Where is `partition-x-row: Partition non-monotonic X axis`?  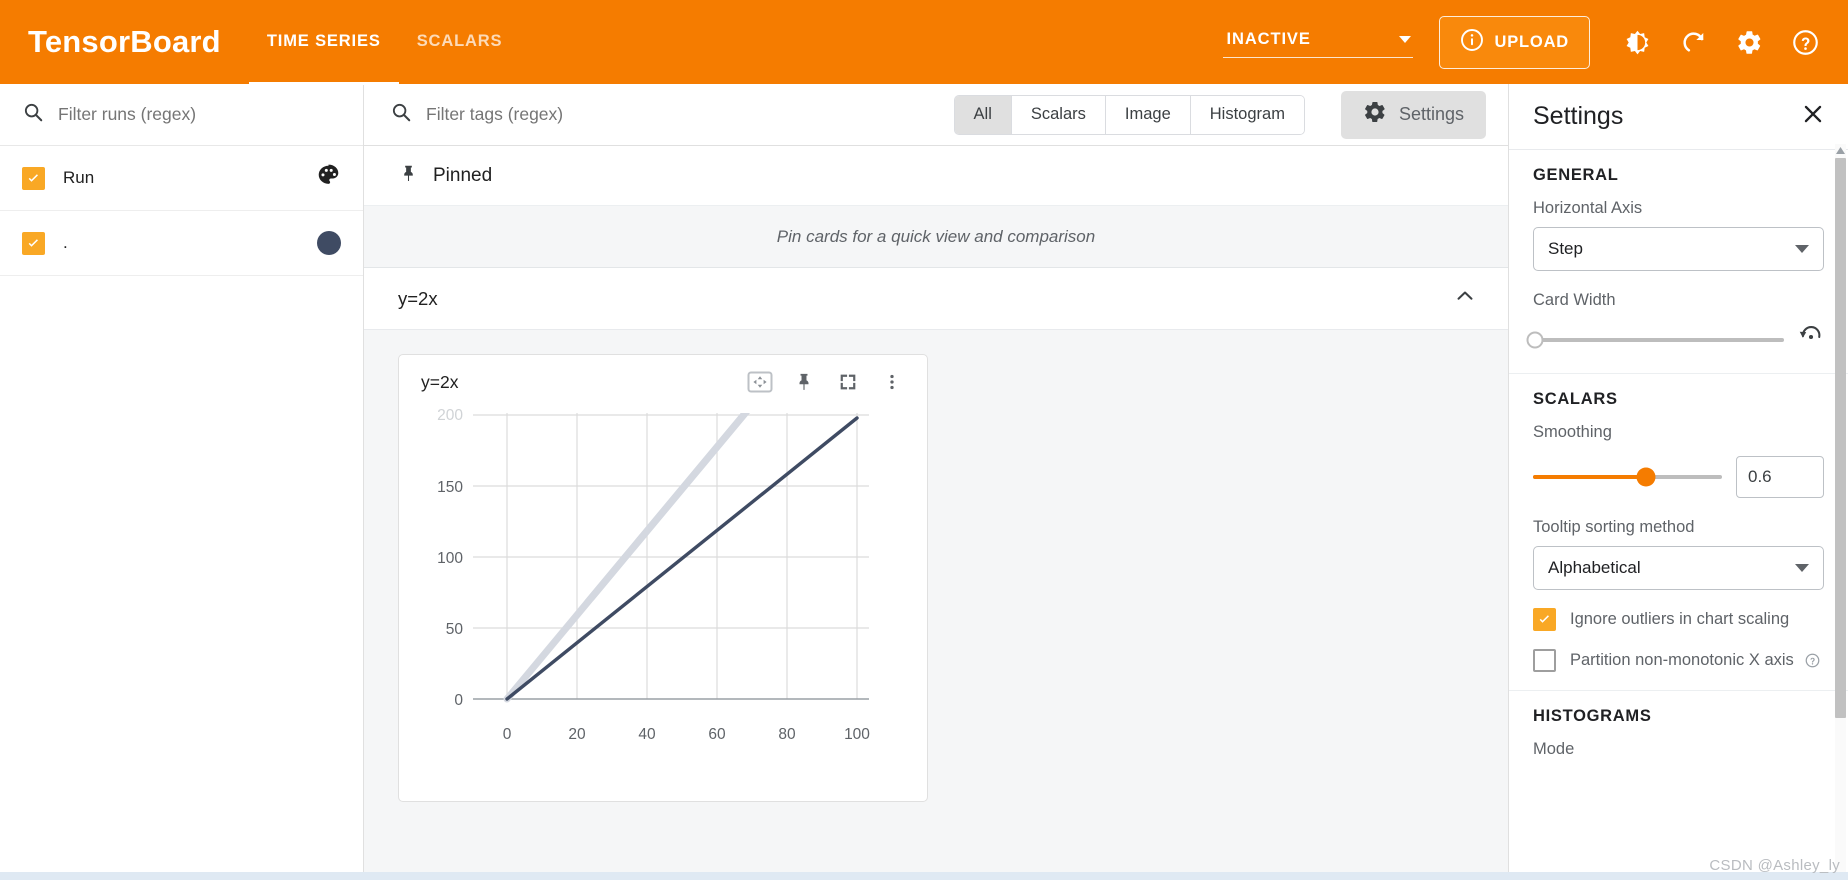
partition-x-row: Partition non-monotonic X axis is located at coordinates (1678, 660).